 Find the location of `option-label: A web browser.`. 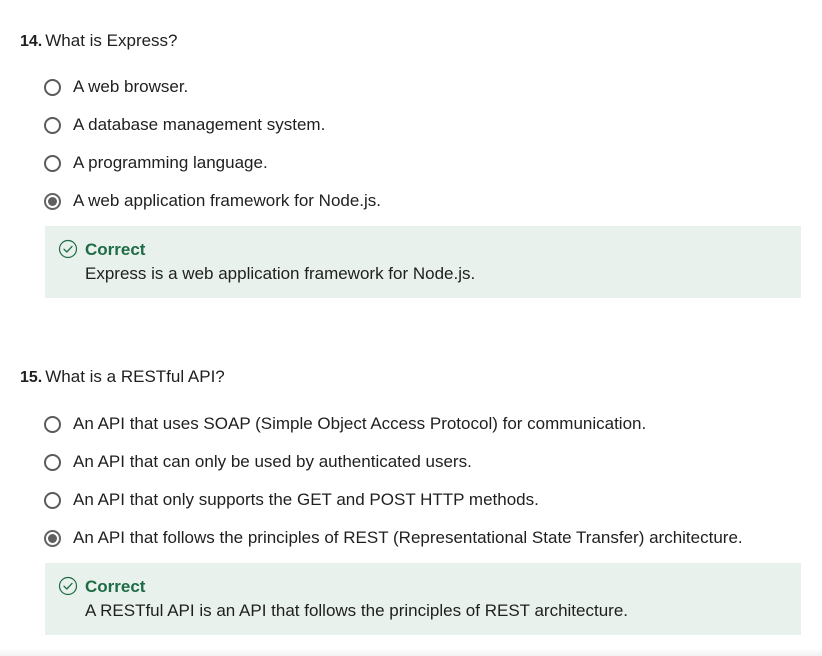

option-label: A web browser. is located at coordinates (131, 86).